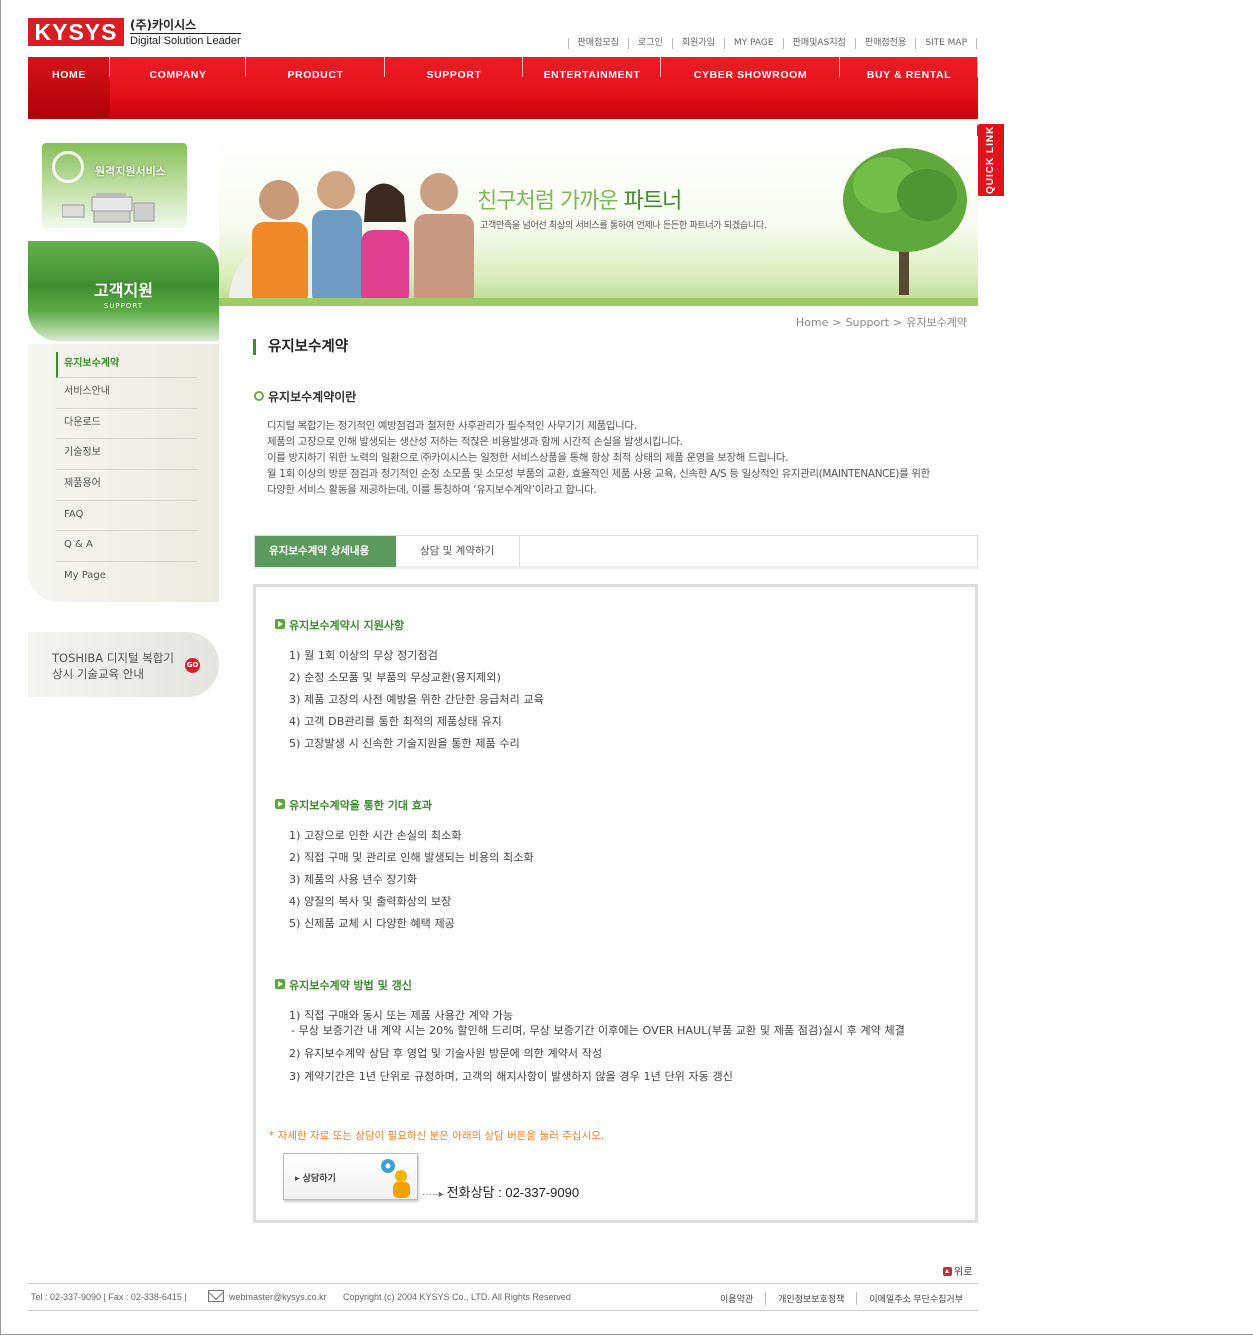  I want to click on content-tabs: 유지보수계약 상세내용 상담 및 계약하기, so click(616, 552).